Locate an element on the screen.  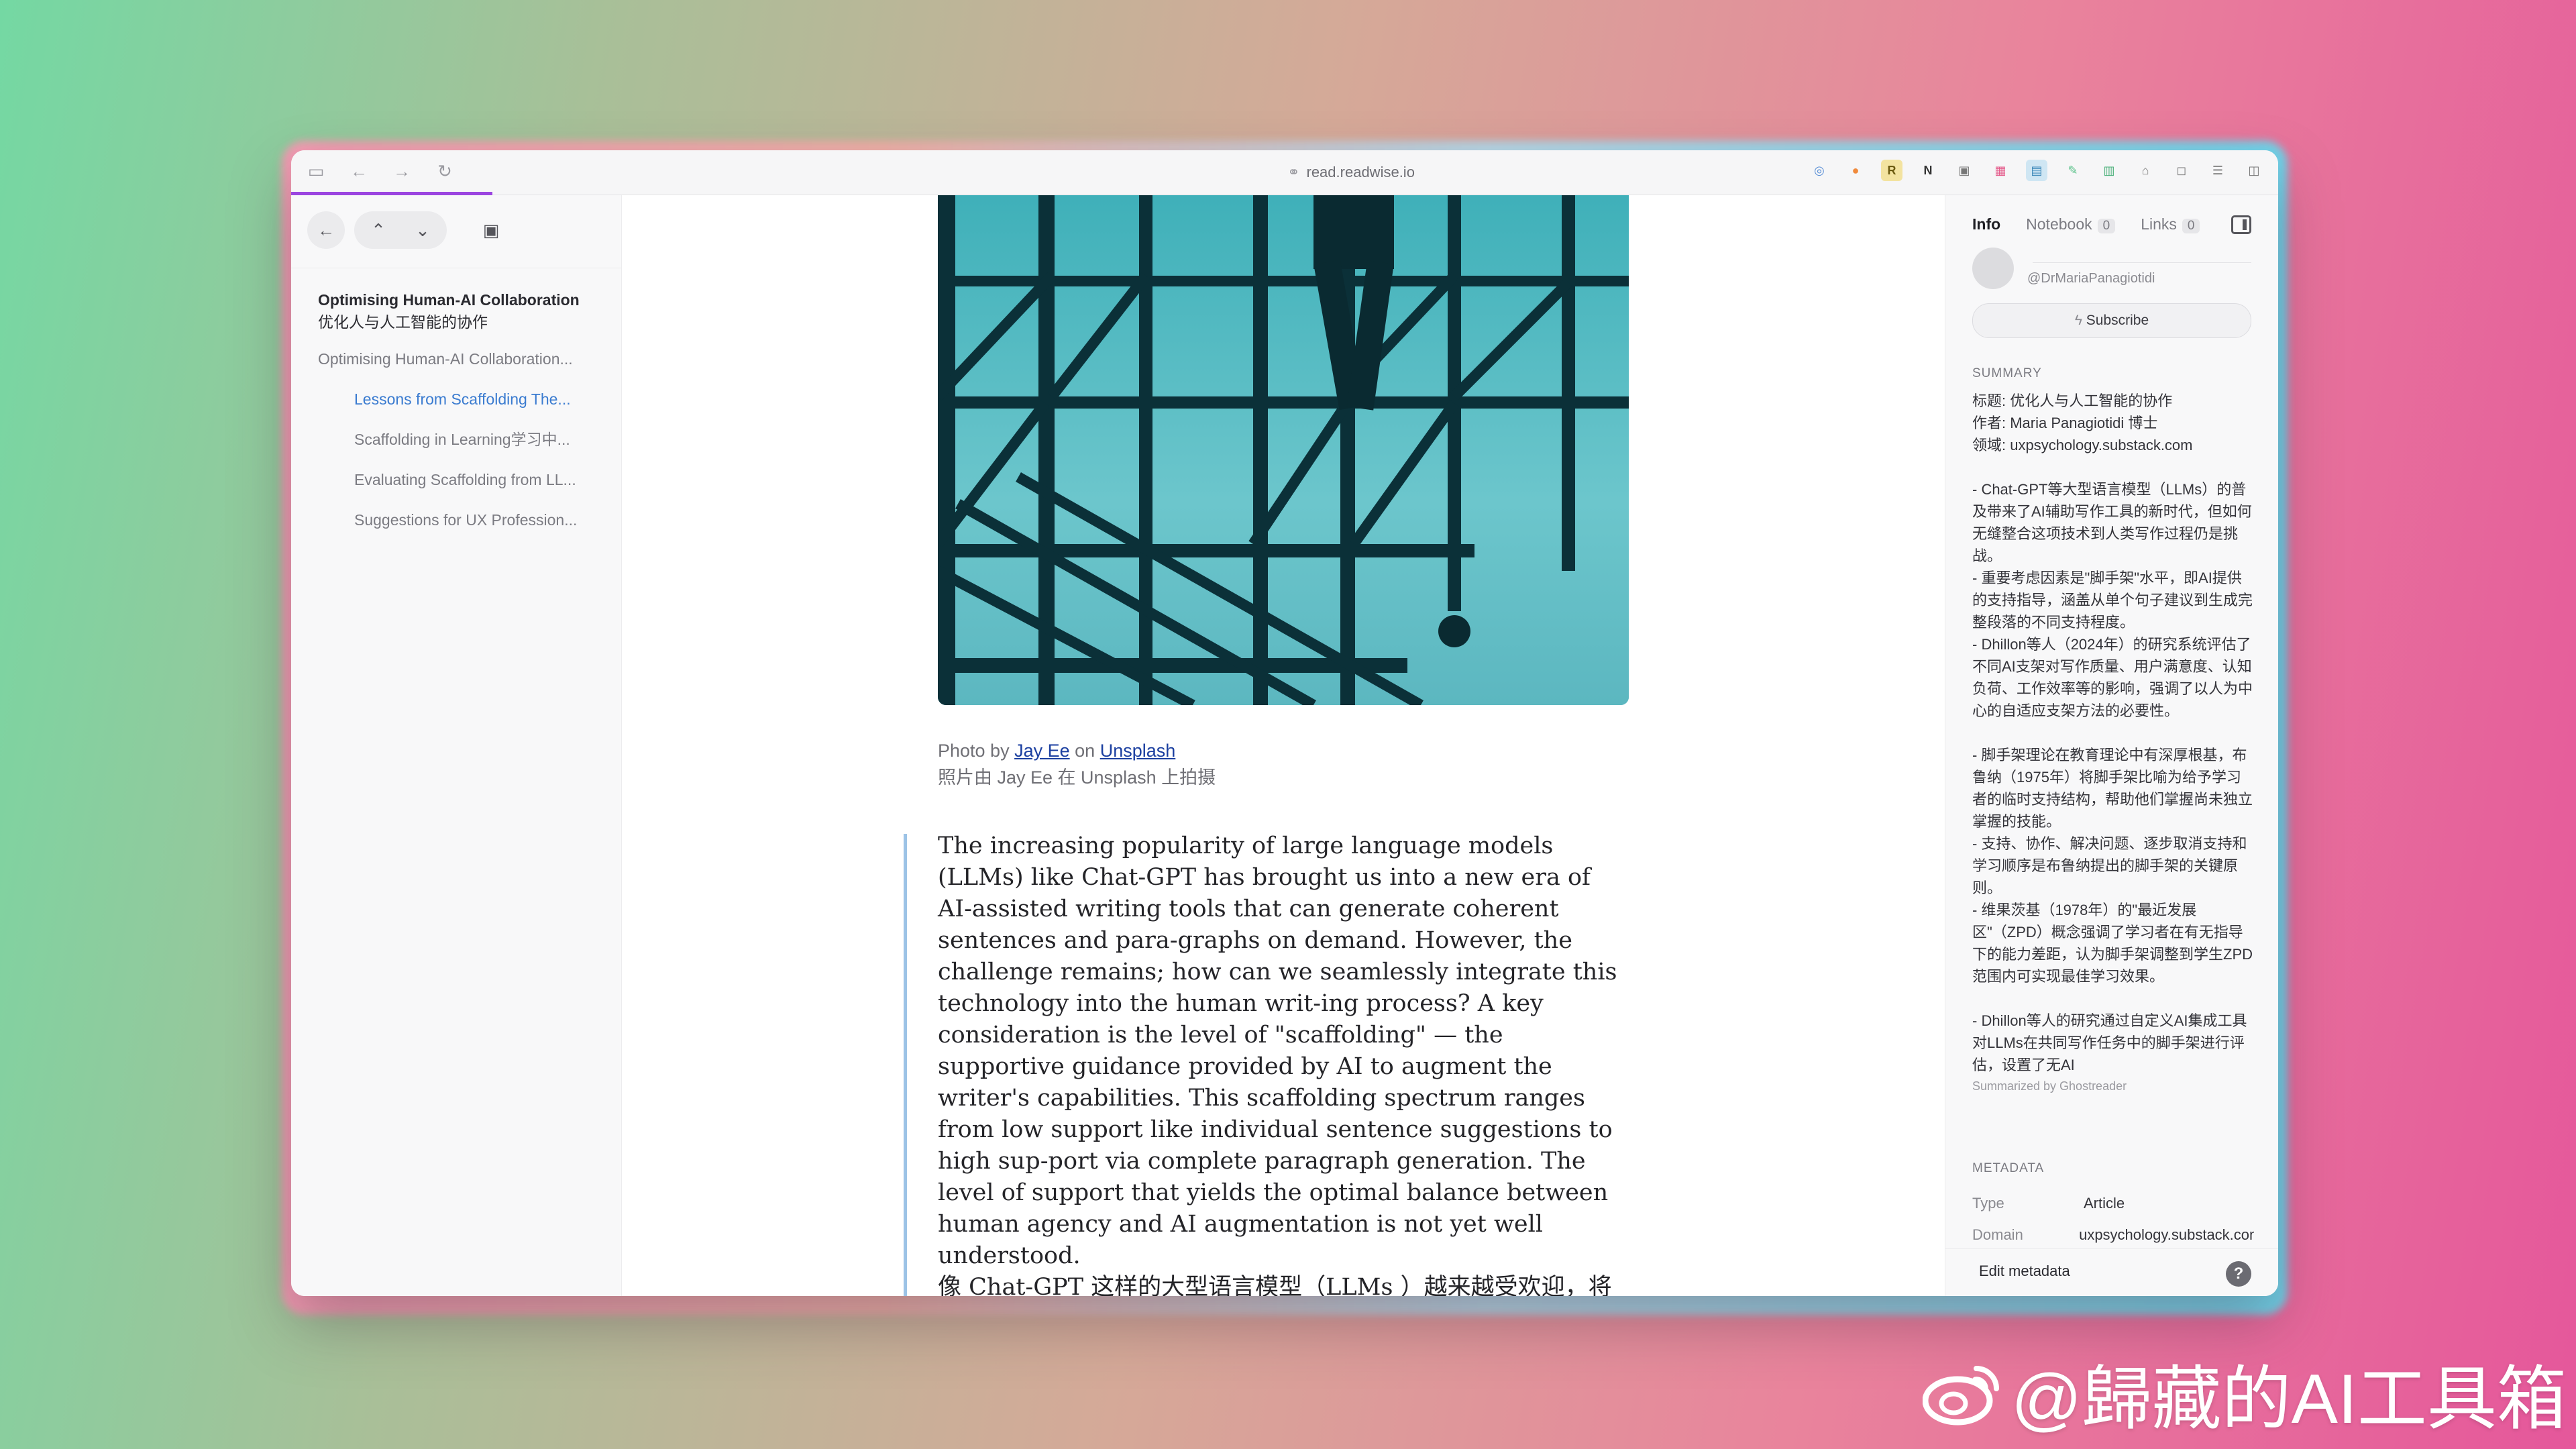
reload-icon: ↻ is located at coordinates (444, 171).